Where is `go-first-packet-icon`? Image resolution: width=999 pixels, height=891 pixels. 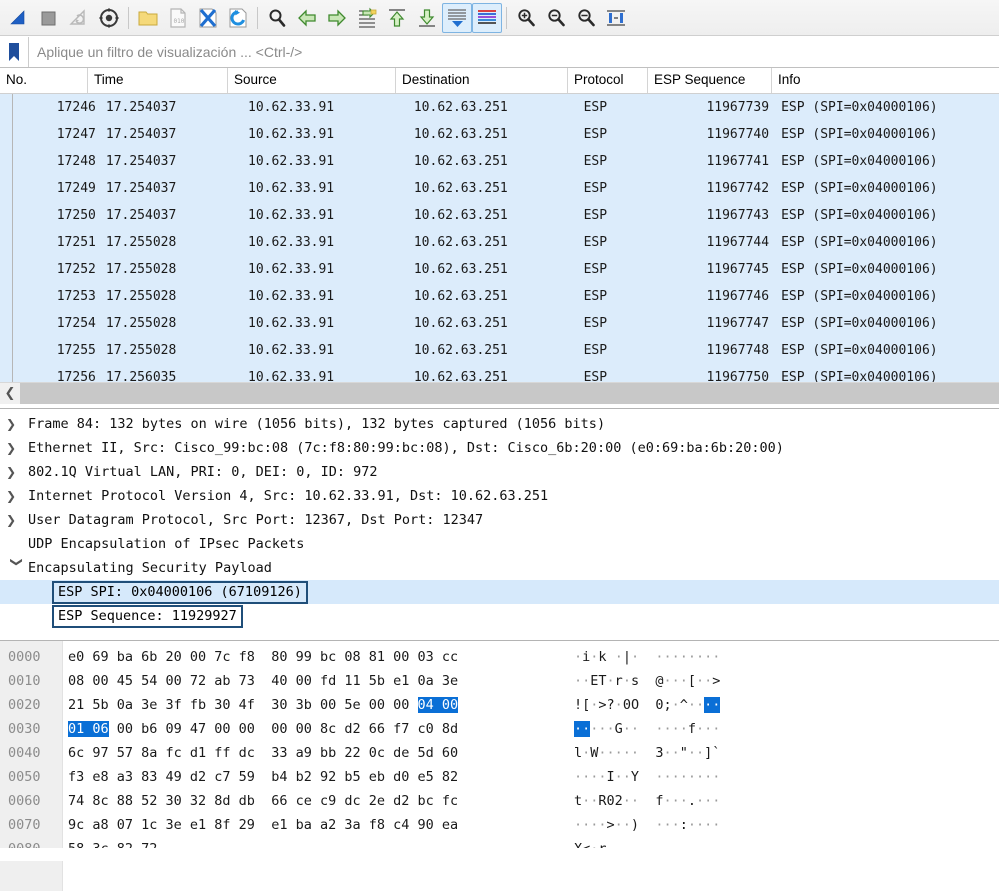 go-first-packet-icon is located at coordinates (397, 18).